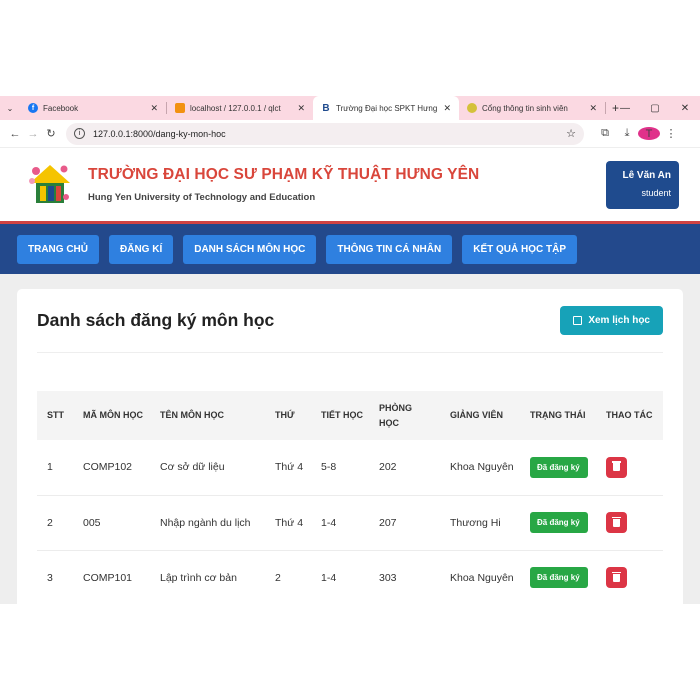  What do you see at coordinates (649, 133) in the screenshot?
I see `profile-avatar: T` at bounding box center [649, 133].